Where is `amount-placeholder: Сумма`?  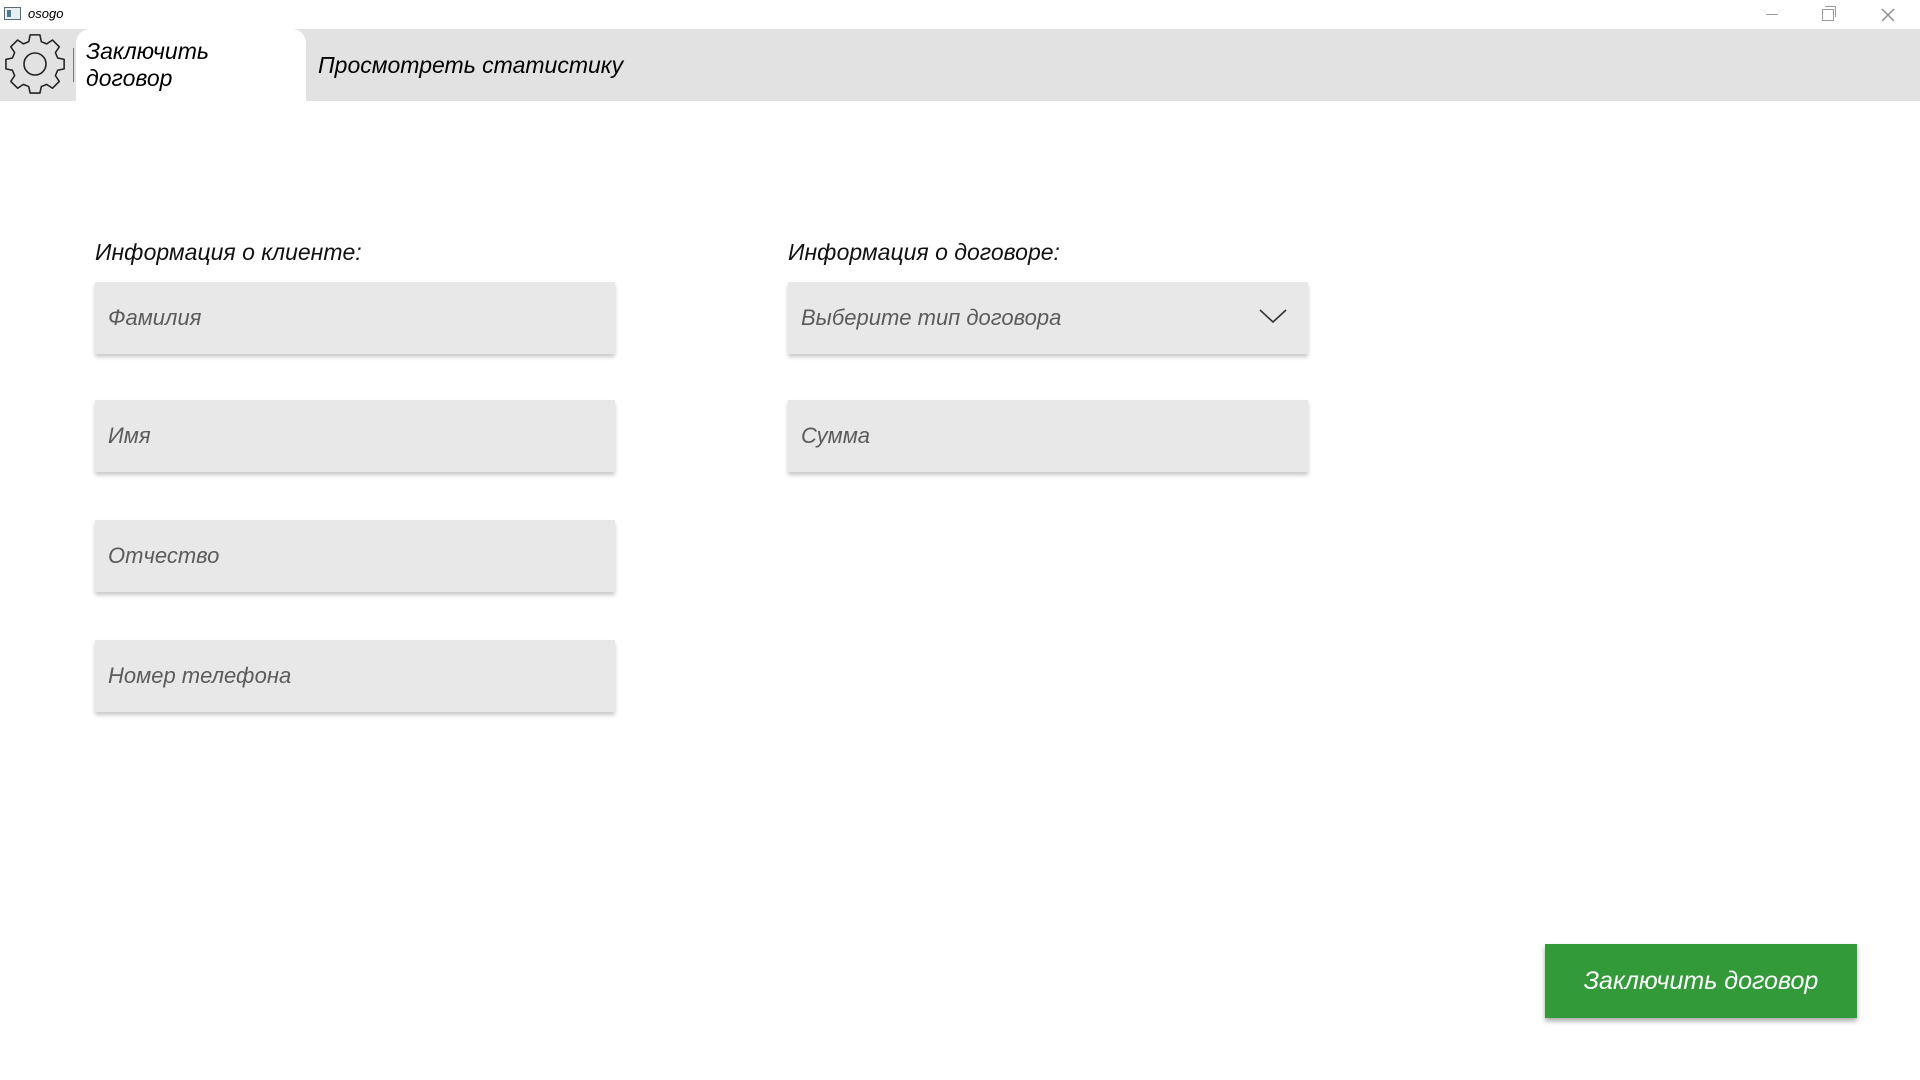
amount-placeholder: Сумма is located at coordinates (836, 435).